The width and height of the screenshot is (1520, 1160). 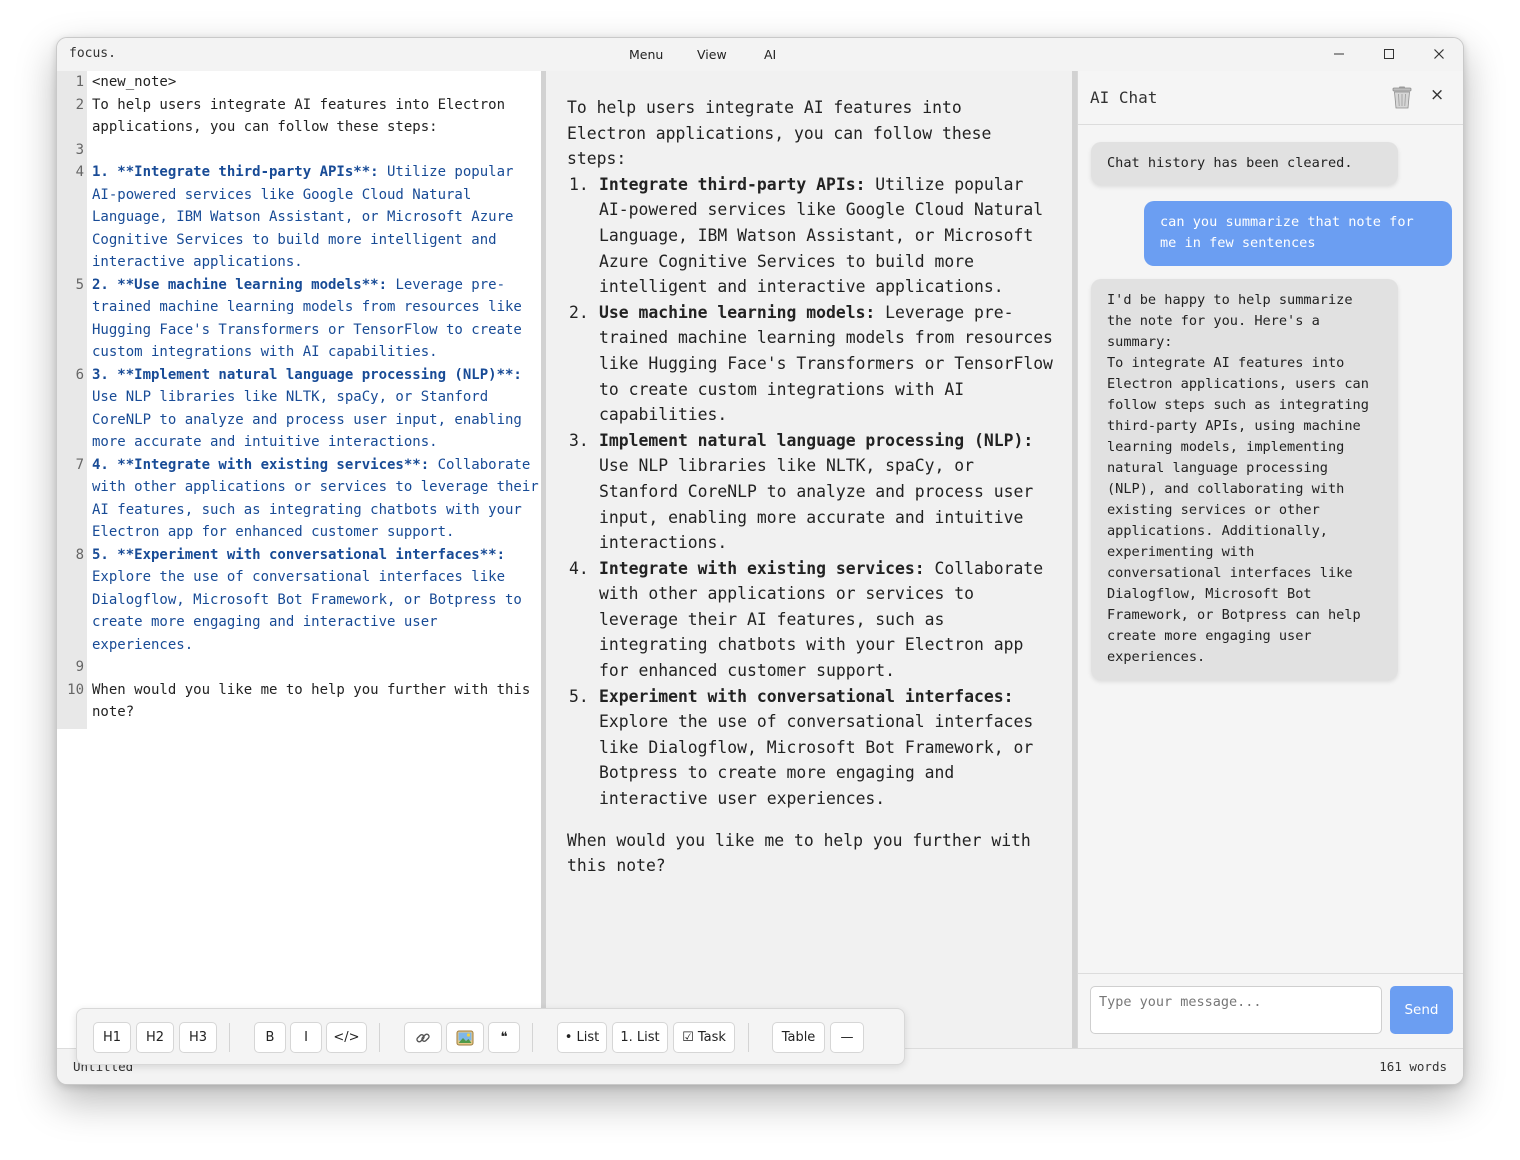 I want to click on editor-line: 9, so click(x=299, y=667).